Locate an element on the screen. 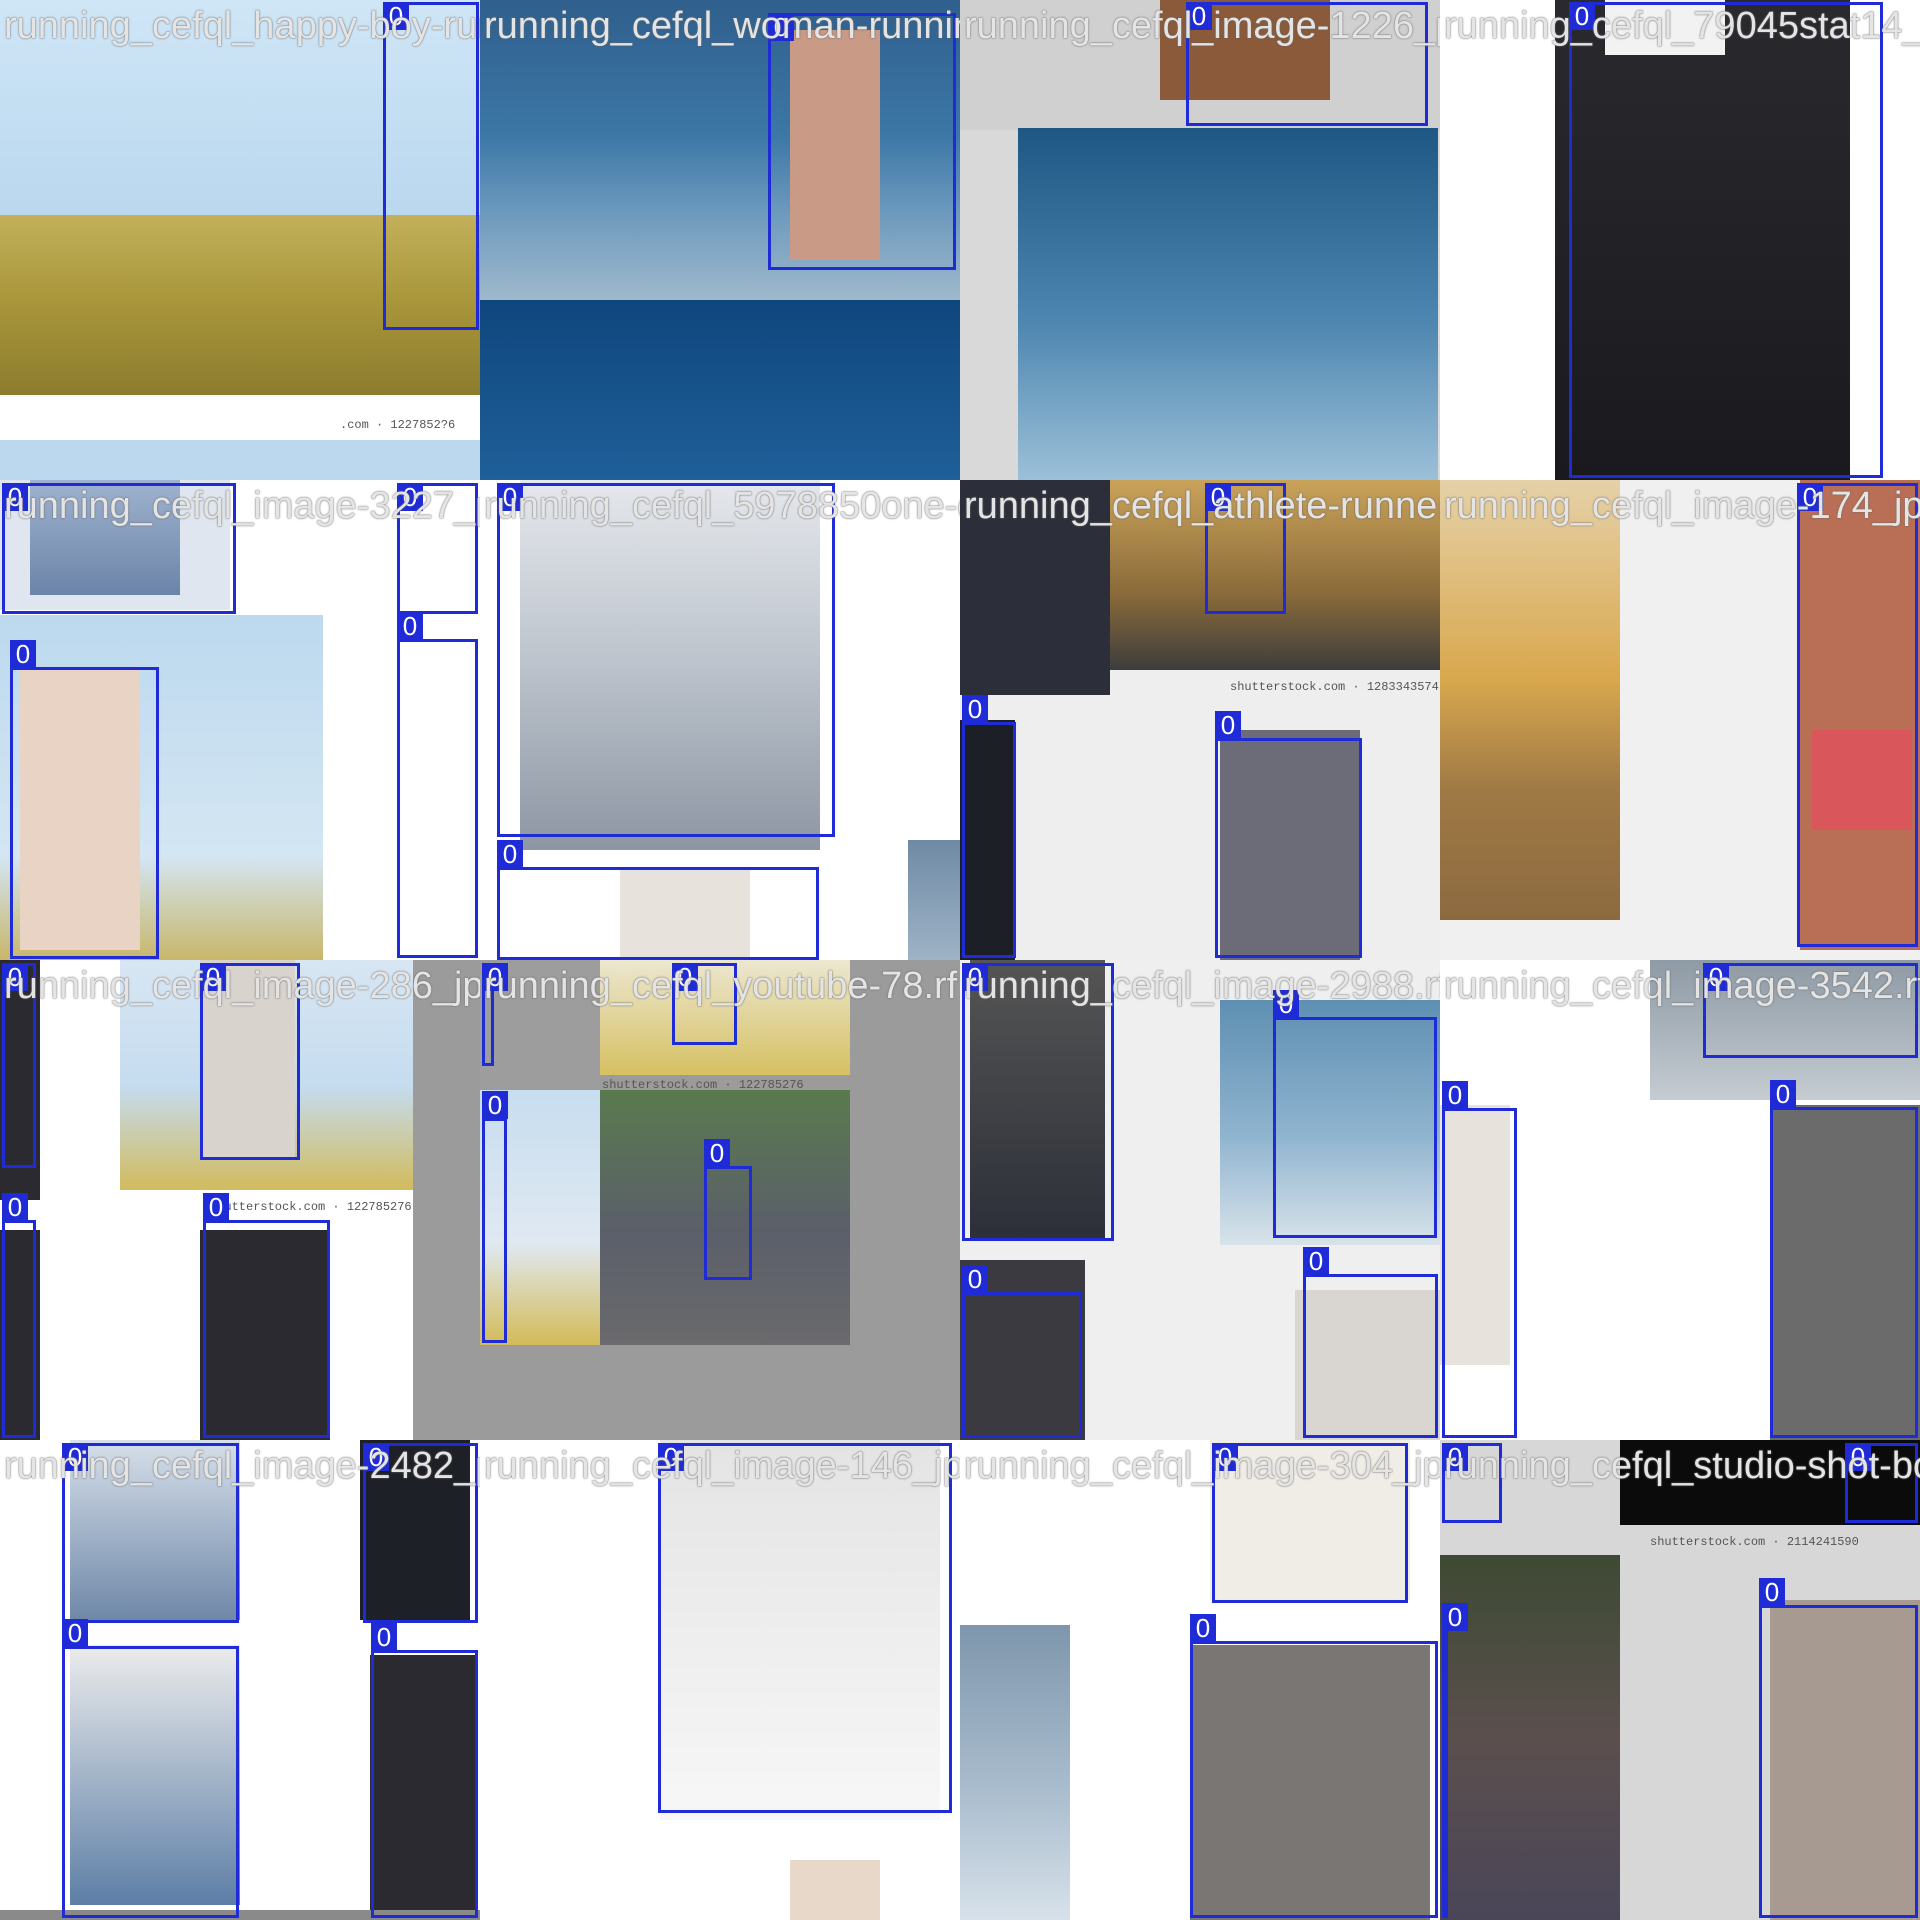 This screenshot has height=1920, width=1920. image-tile: 0000running_cefql_image-2482_png.rf is located at coordinates (240, 1680).